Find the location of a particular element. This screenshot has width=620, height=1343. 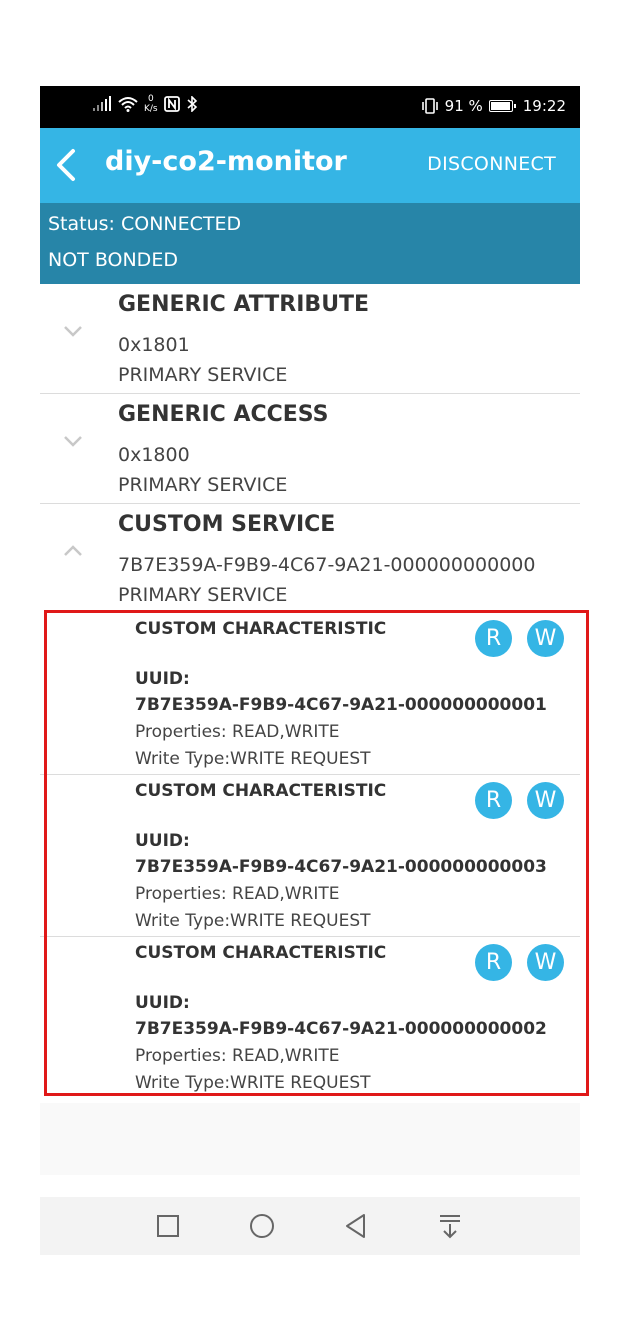

app-toolbar: diy-co2-monitor DISCONNECT is located at coordinates (310, 165).